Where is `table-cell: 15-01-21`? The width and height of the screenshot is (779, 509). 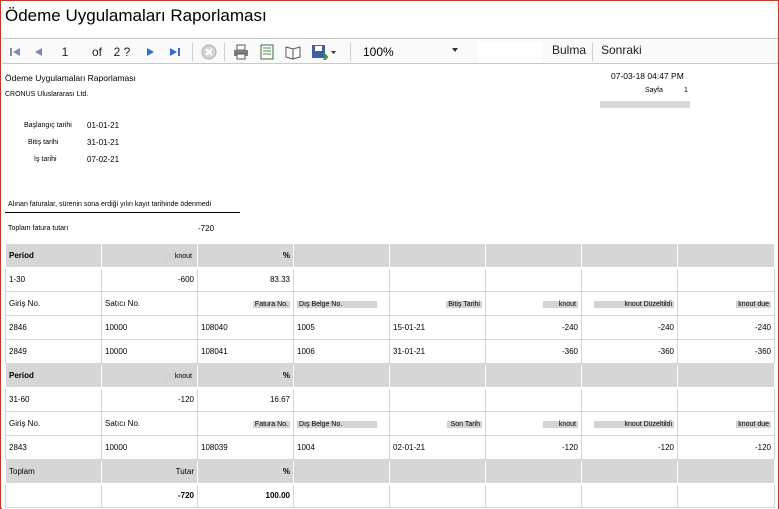 table-cell: 15-01-21 is located at coordinates (437, 327).